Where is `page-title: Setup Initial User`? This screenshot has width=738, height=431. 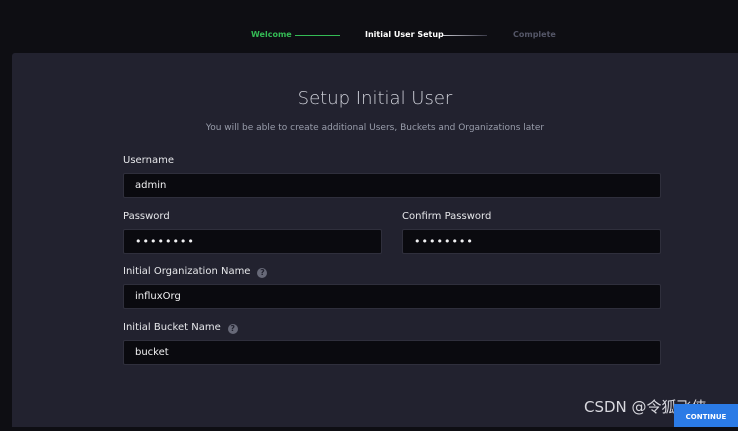
page-title: Setup Initial User is located at coordinates (375, 98).